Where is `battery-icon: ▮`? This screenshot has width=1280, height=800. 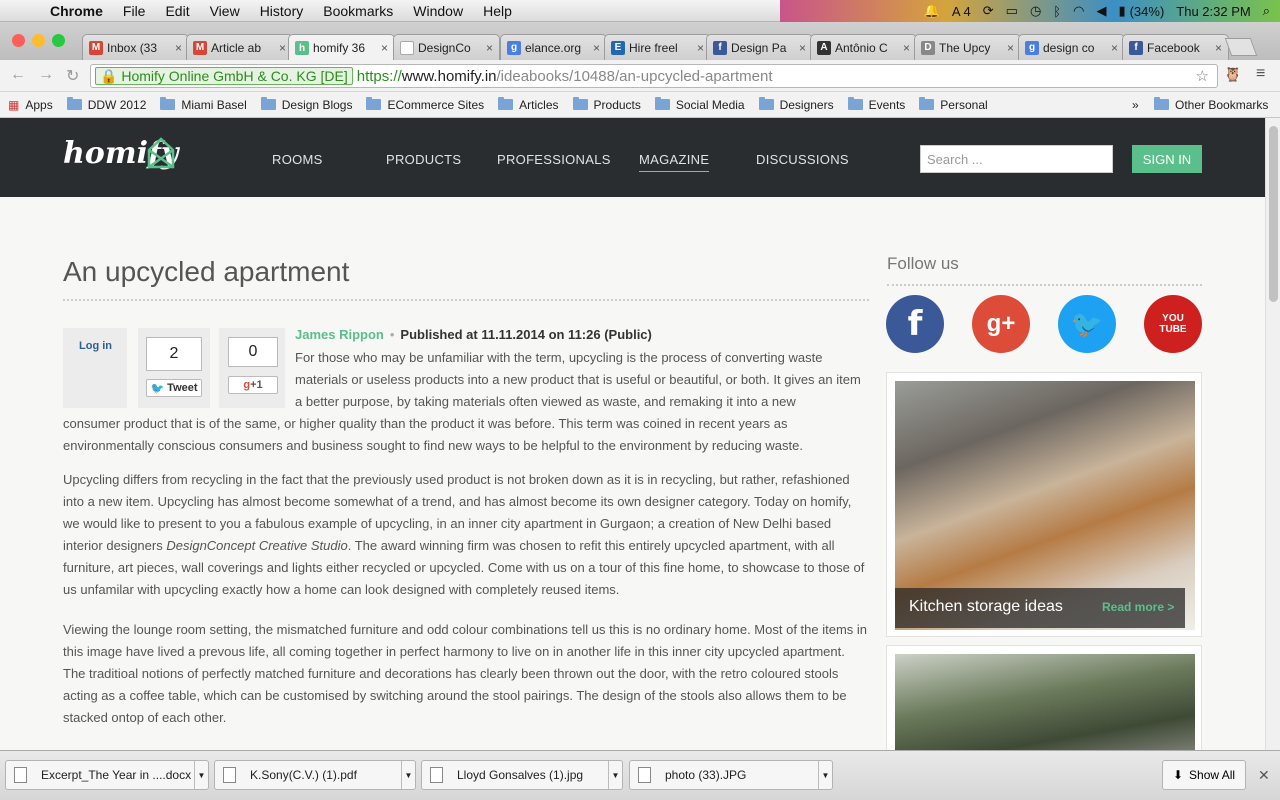 battery-icon: ▮ is located at coordinates (1121, 11).